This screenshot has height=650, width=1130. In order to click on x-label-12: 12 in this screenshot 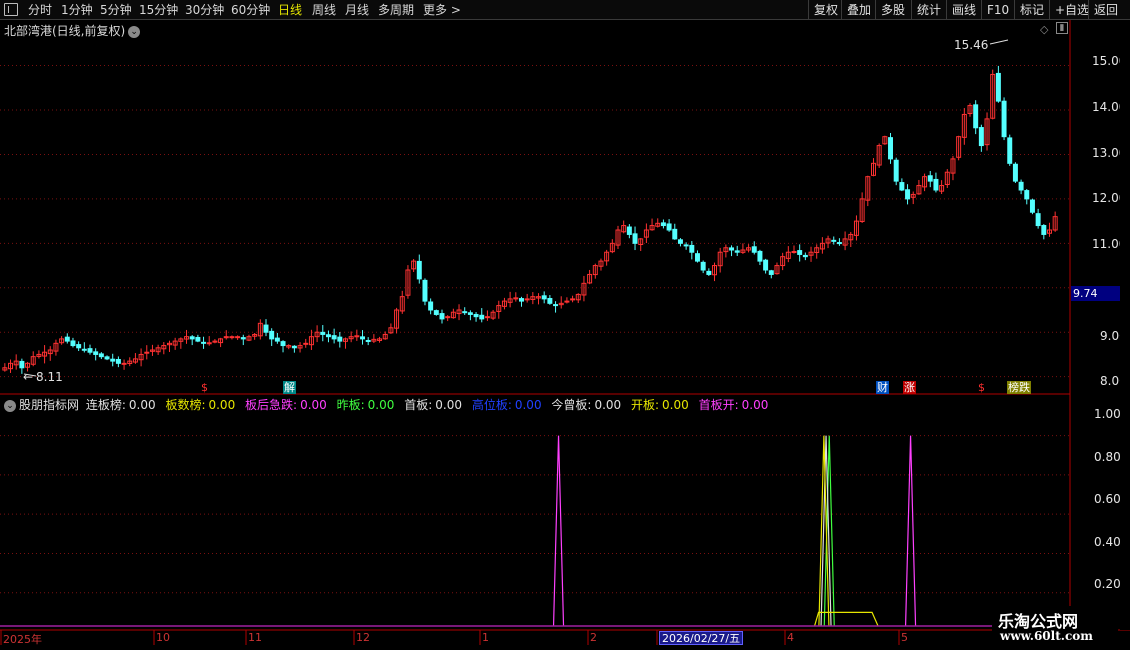, I will do `click(363, 637)`.